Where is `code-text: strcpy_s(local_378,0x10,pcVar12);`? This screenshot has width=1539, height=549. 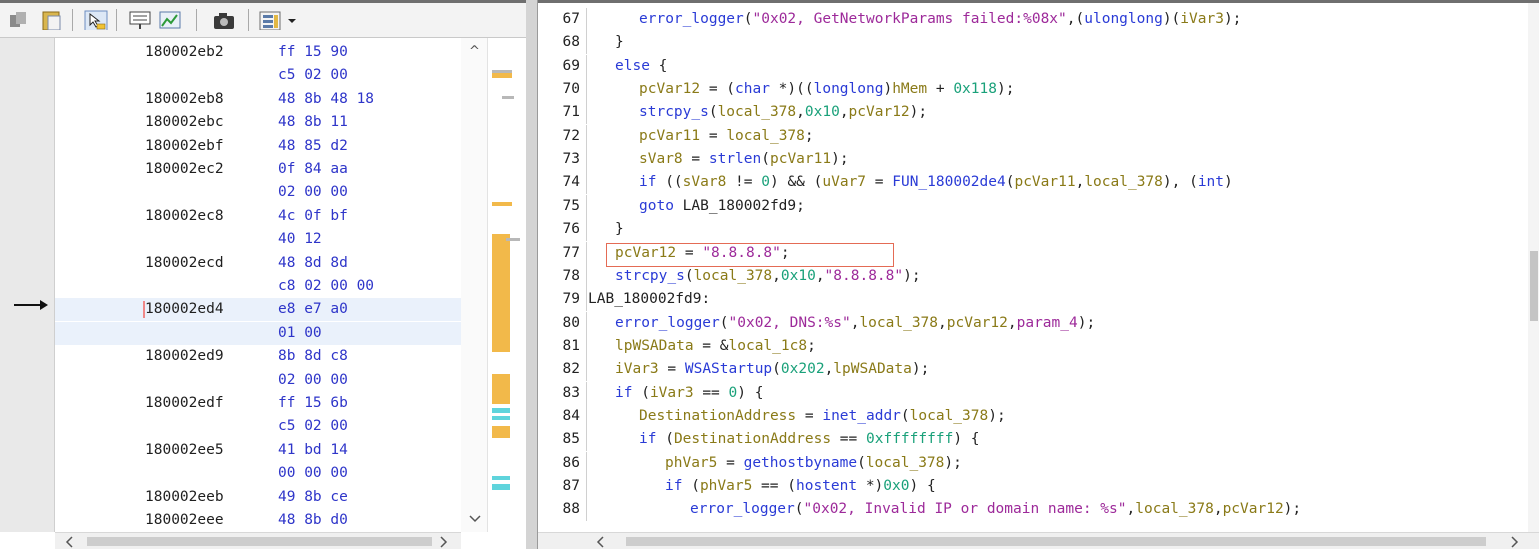
code-text: strcpy_s(local_378,0x10,pcVar12); is located at coordinates (783, 112).